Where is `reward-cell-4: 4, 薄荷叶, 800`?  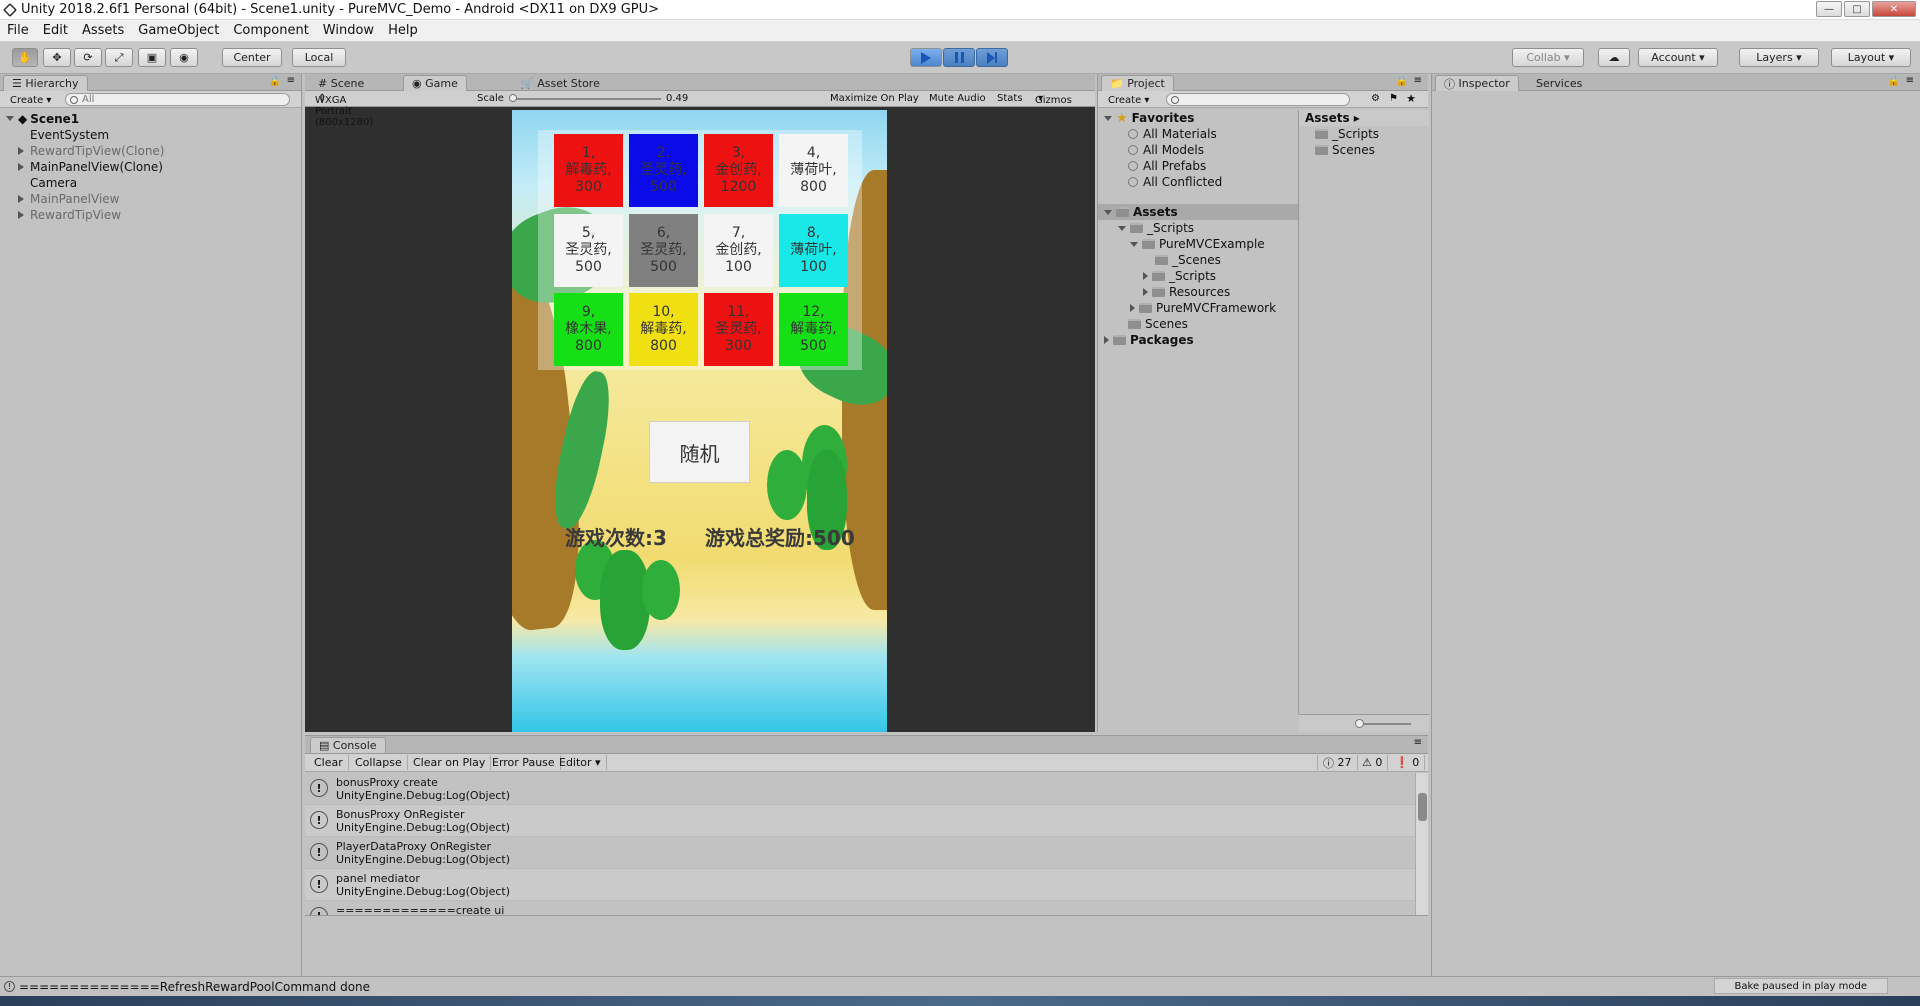
reward-cell-4: 4, 薄荷叶, 800 is located at coordinates (813, 170).